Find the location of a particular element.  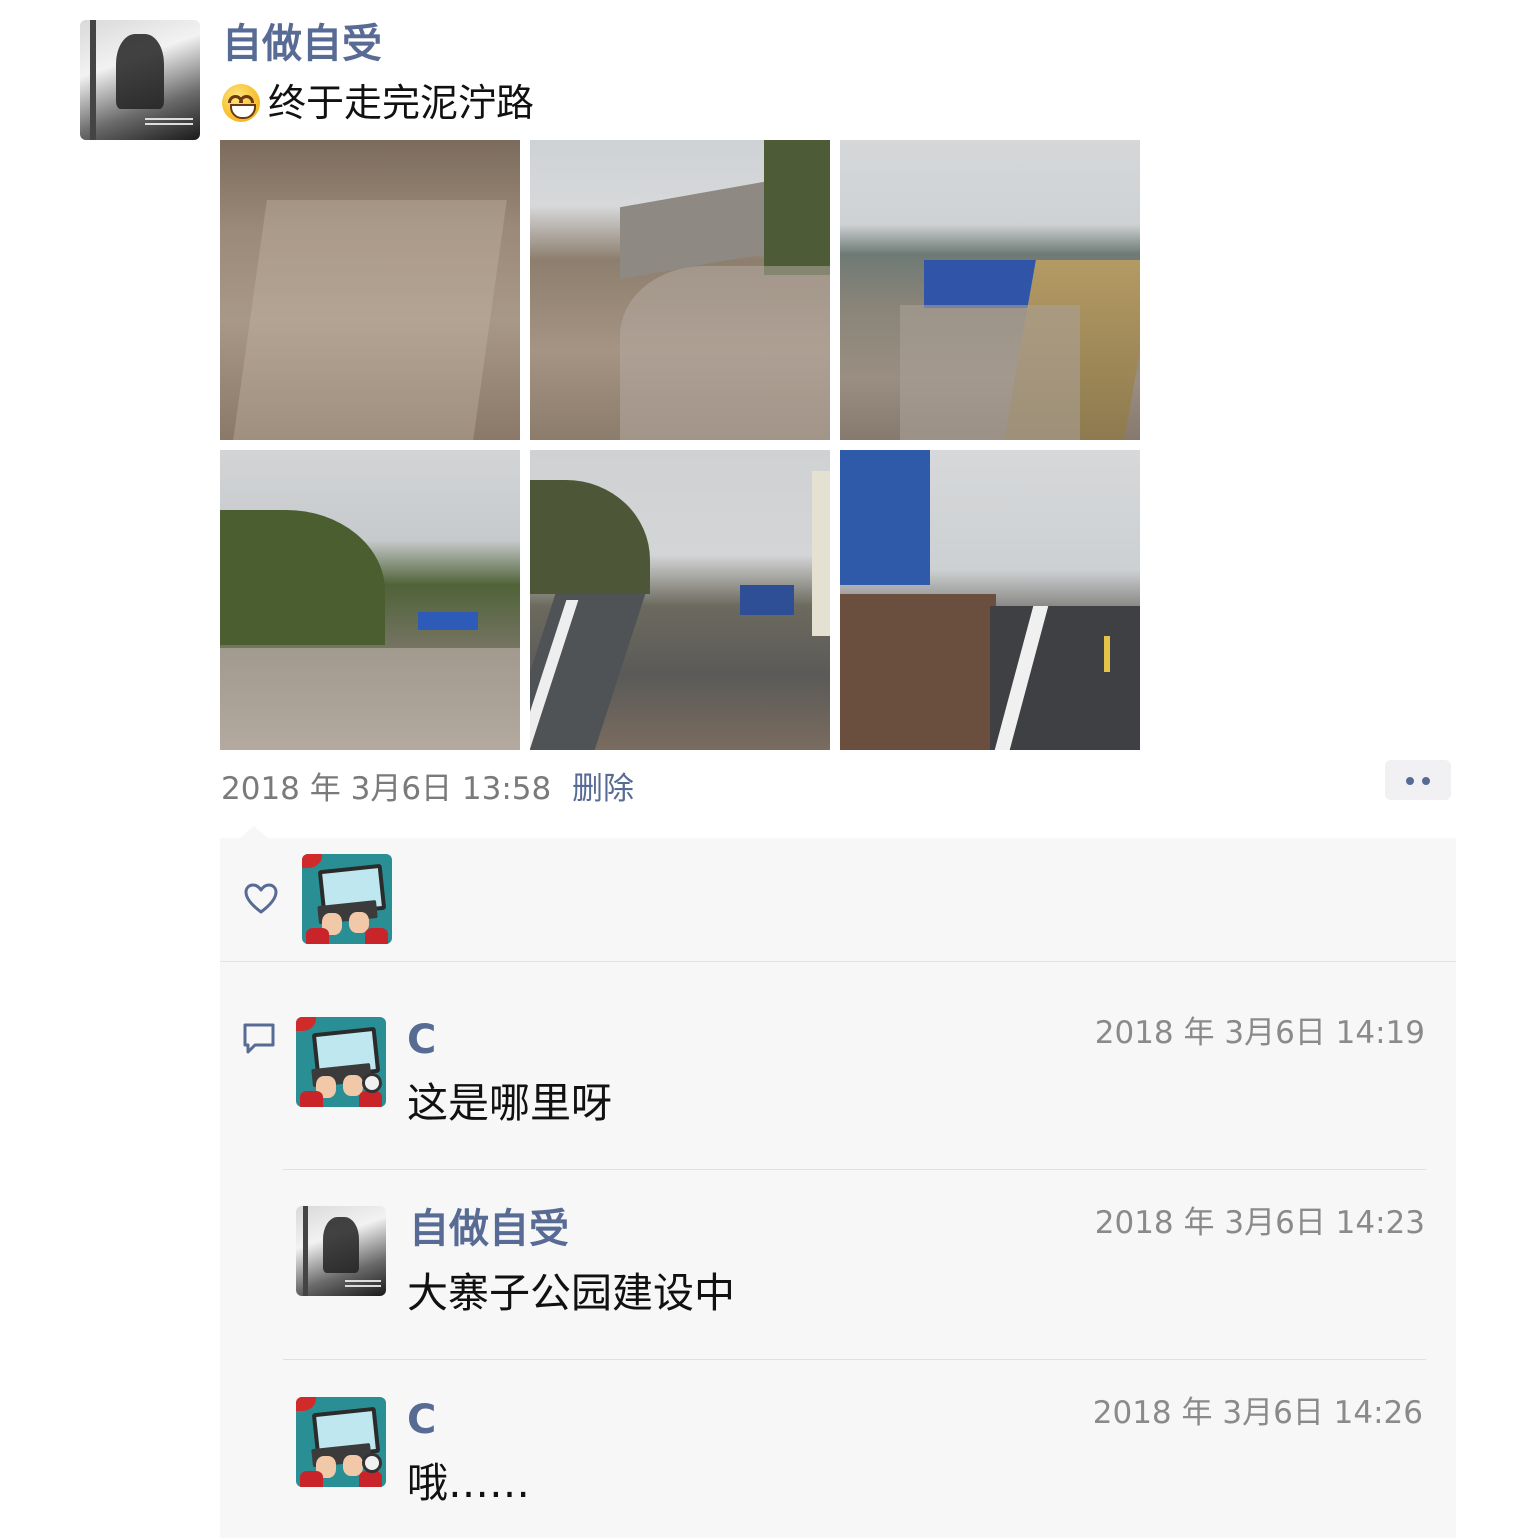

post-author-avatar is located at coordinates (140, 80).